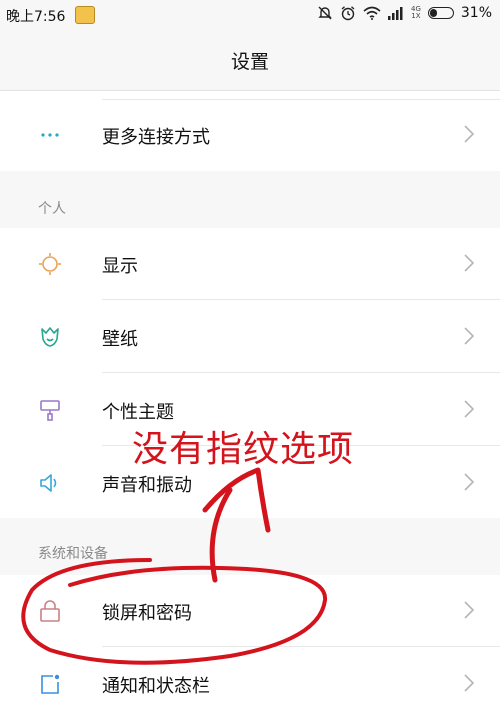 The width and height of the screenshot is (500, 711). I want to click on wifi-icon, so click(372, 13).